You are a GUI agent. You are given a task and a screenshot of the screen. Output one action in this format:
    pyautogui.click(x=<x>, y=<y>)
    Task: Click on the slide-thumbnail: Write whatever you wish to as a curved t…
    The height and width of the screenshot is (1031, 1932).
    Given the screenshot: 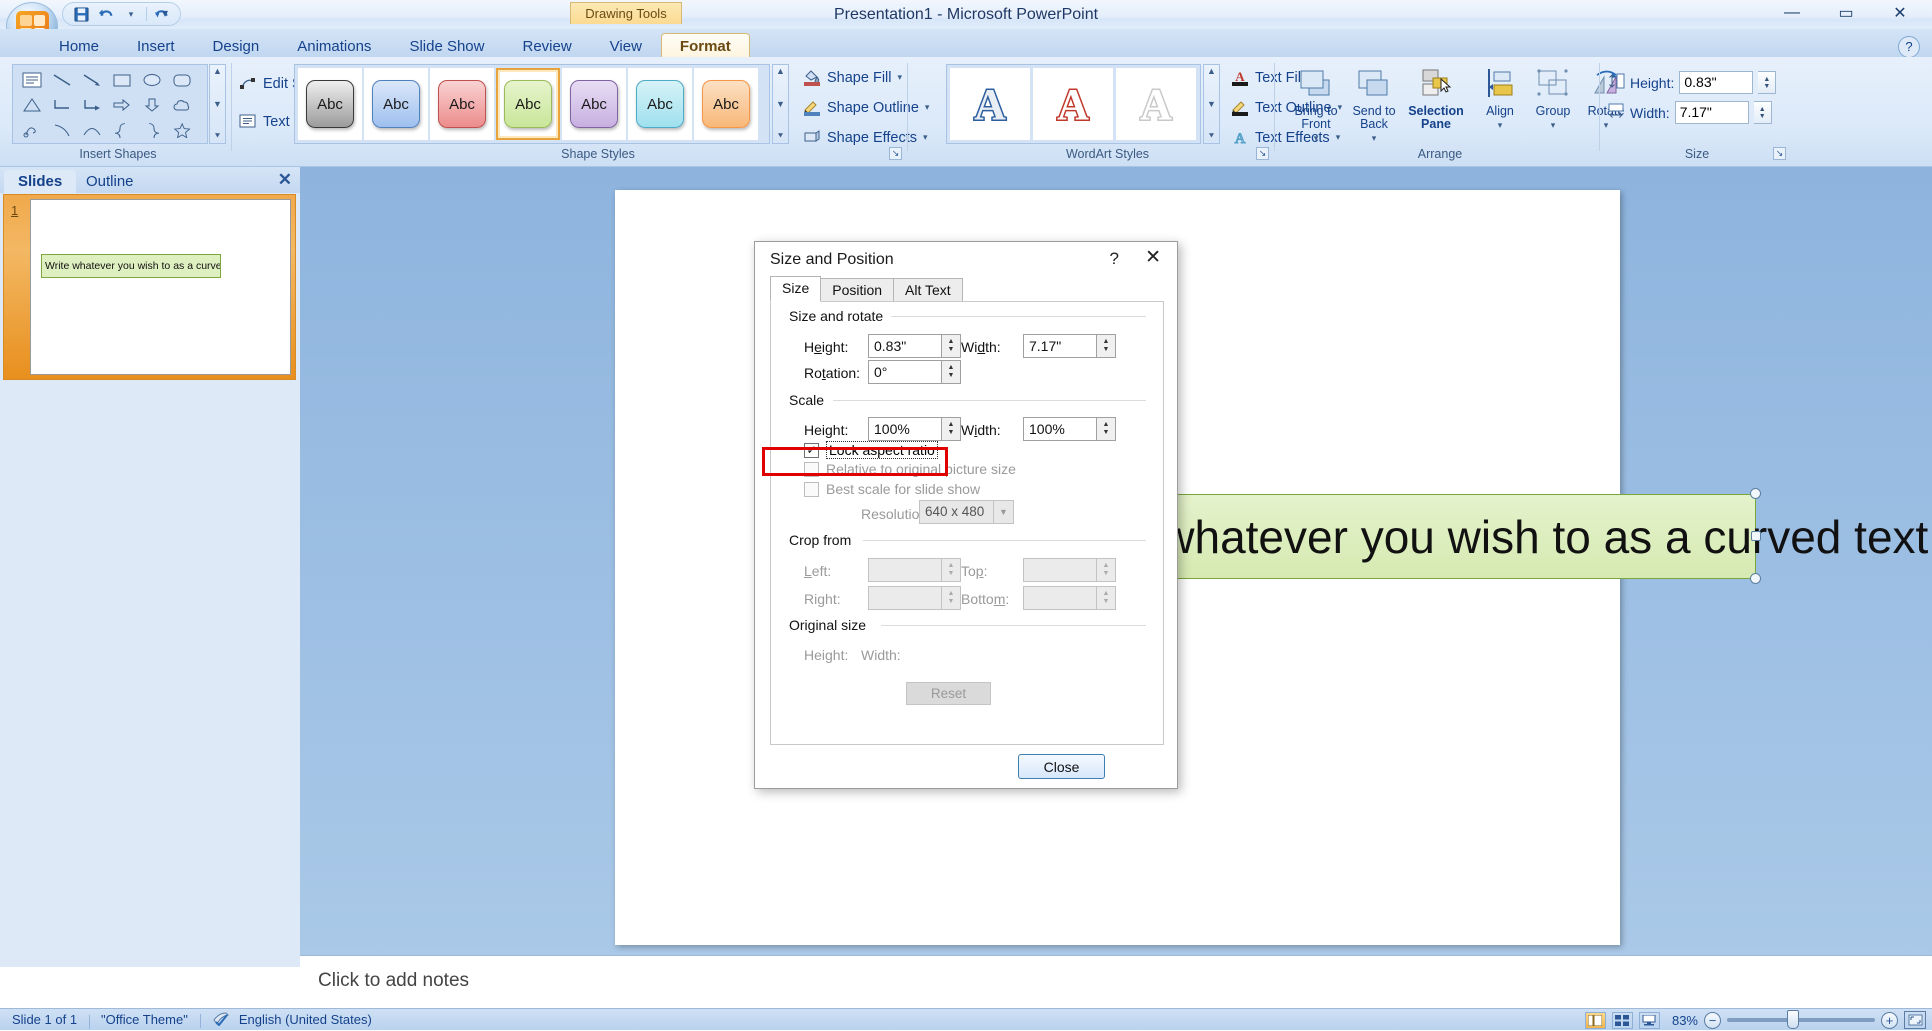 What is the action you would take?
    pyautogui.click(x=160, y=287)
    